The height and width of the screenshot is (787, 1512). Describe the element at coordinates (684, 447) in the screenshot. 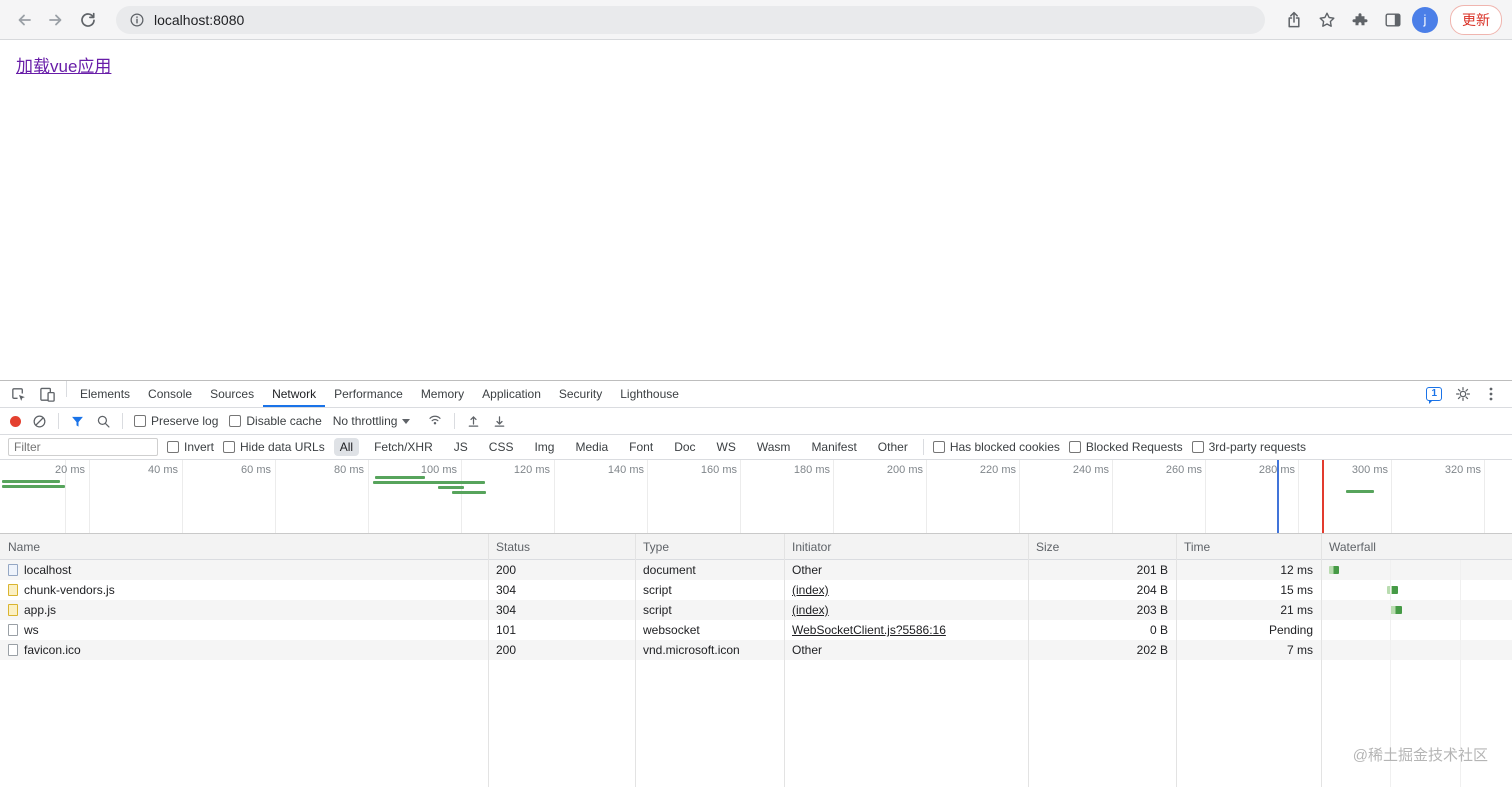

I see `filter-type-doc: Doc` at that location.